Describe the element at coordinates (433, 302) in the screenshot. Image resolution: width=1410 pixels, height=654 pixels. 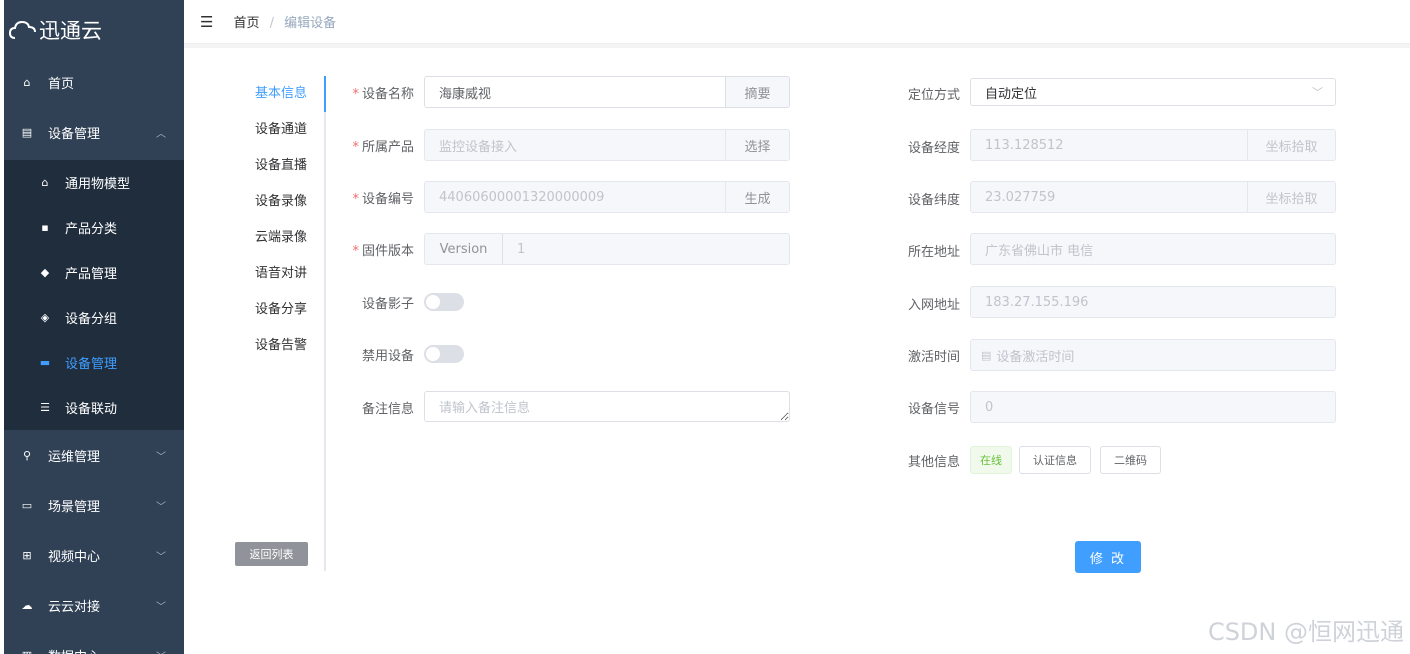
I see `switch-knob` at that location.